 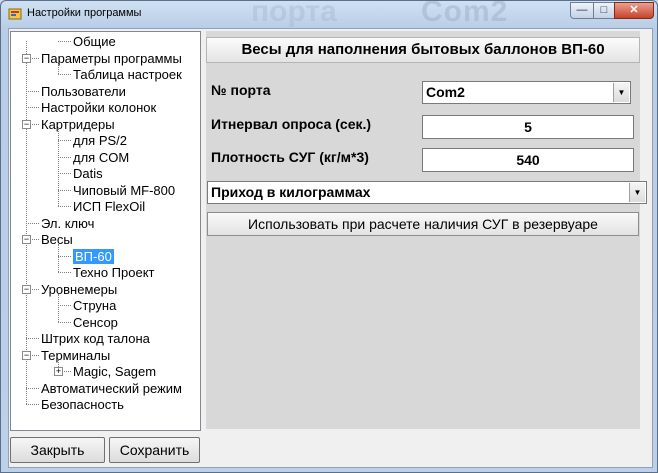 I want to click on tree-item-label: Datis, so click(x=88, y=173).